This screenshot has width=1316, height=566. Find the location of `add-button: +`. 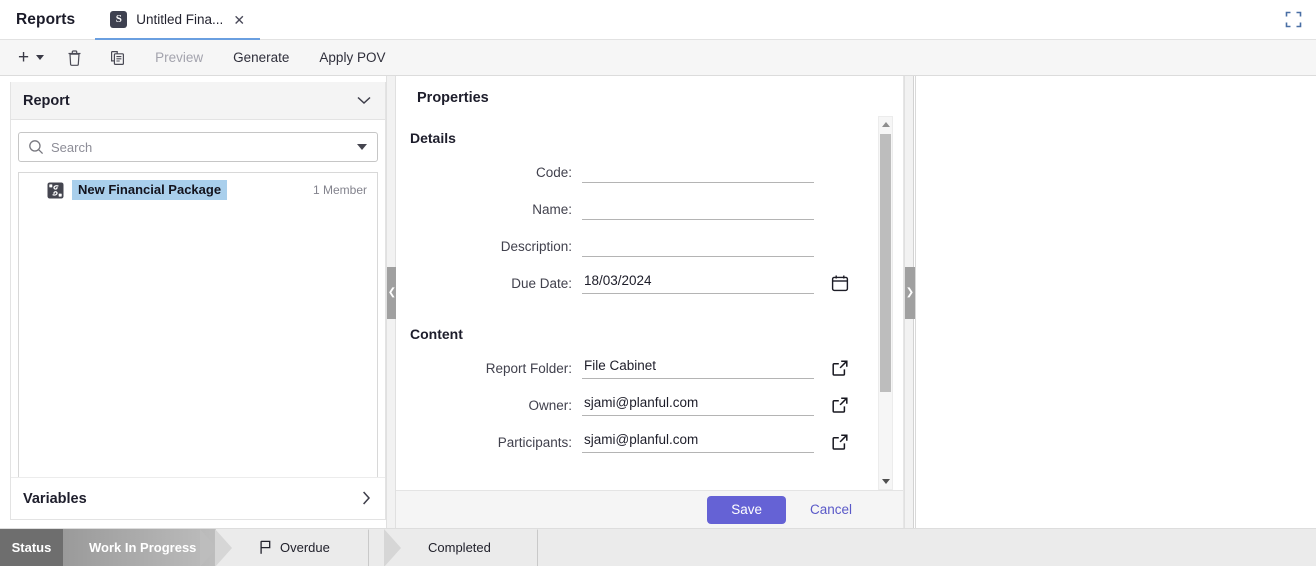

add-button: + is located at coordinates (26, 58).